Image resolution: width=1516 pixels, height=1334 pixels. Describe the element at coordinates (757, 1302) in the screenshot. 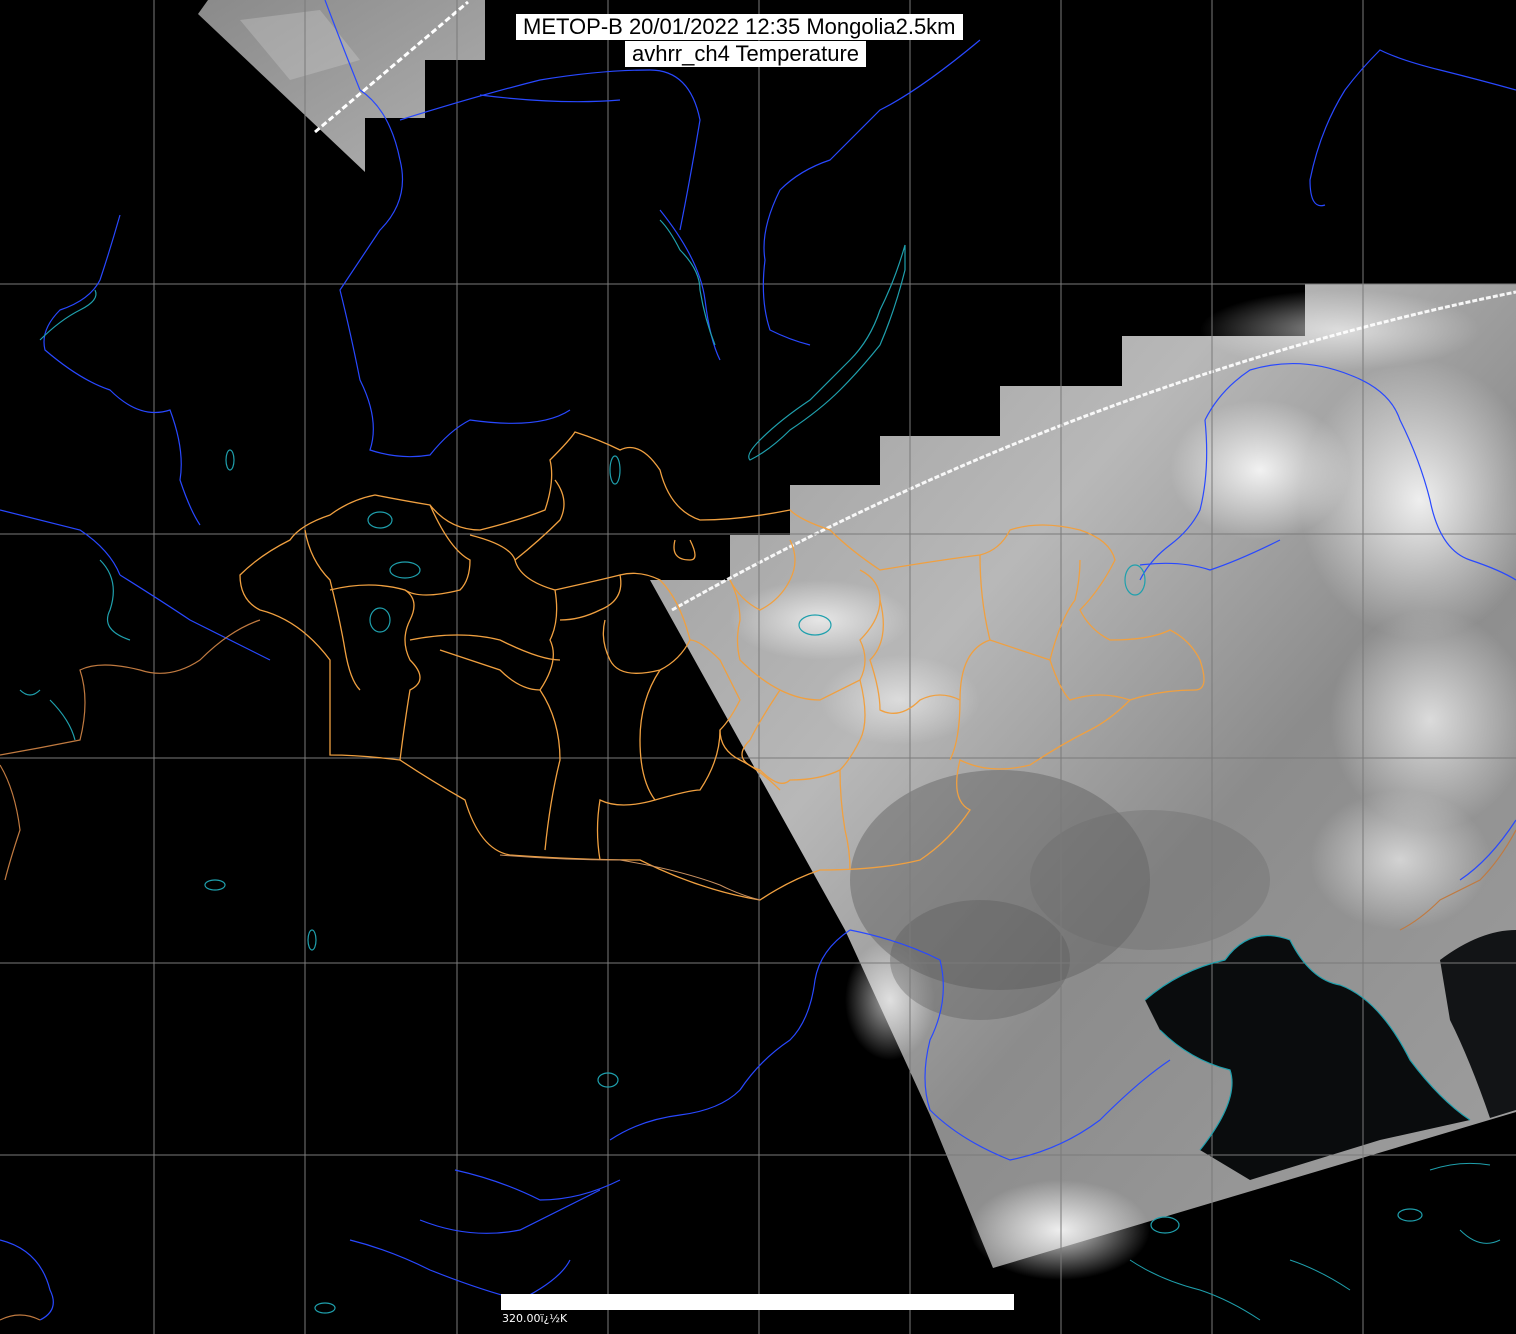

I see `color-scale-bar` at that location.